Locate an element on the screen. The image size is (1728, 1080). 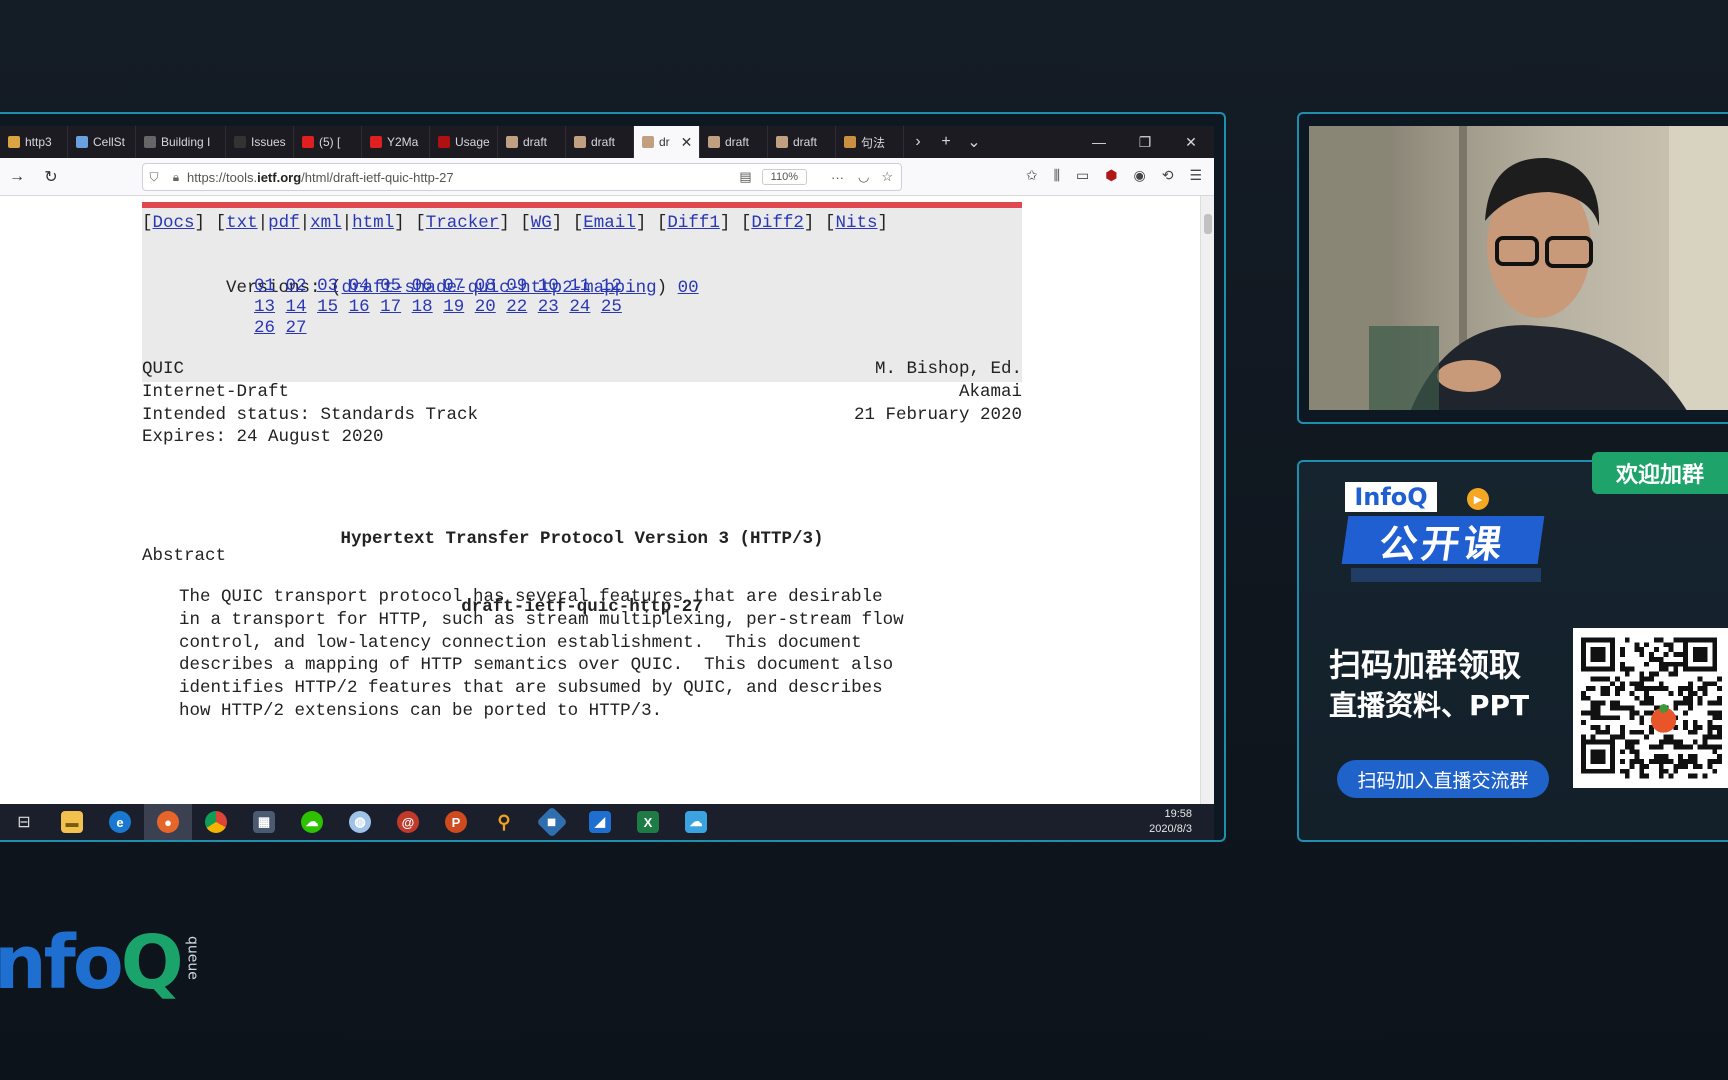
version-link: 11 is located at coordinates (579, 286).